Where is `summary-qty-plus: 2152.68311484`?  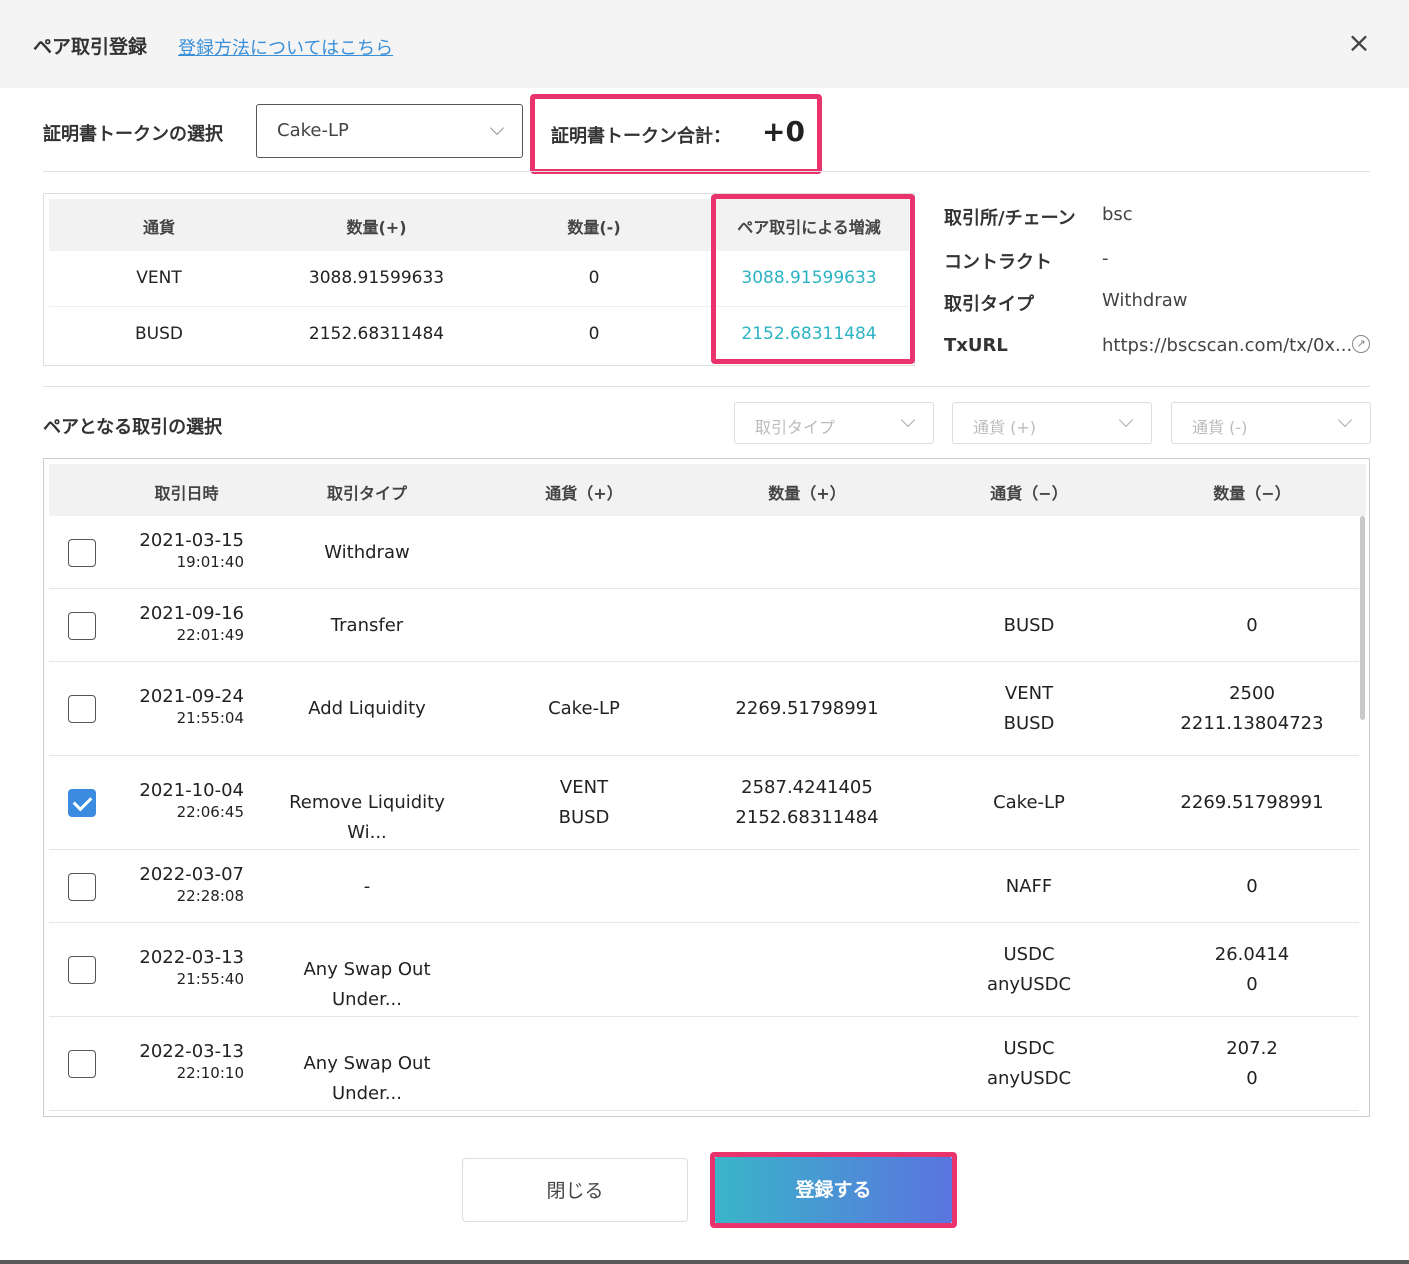 summary-qty-plus: 2152.68311484 is located at coordinates (376, 334).